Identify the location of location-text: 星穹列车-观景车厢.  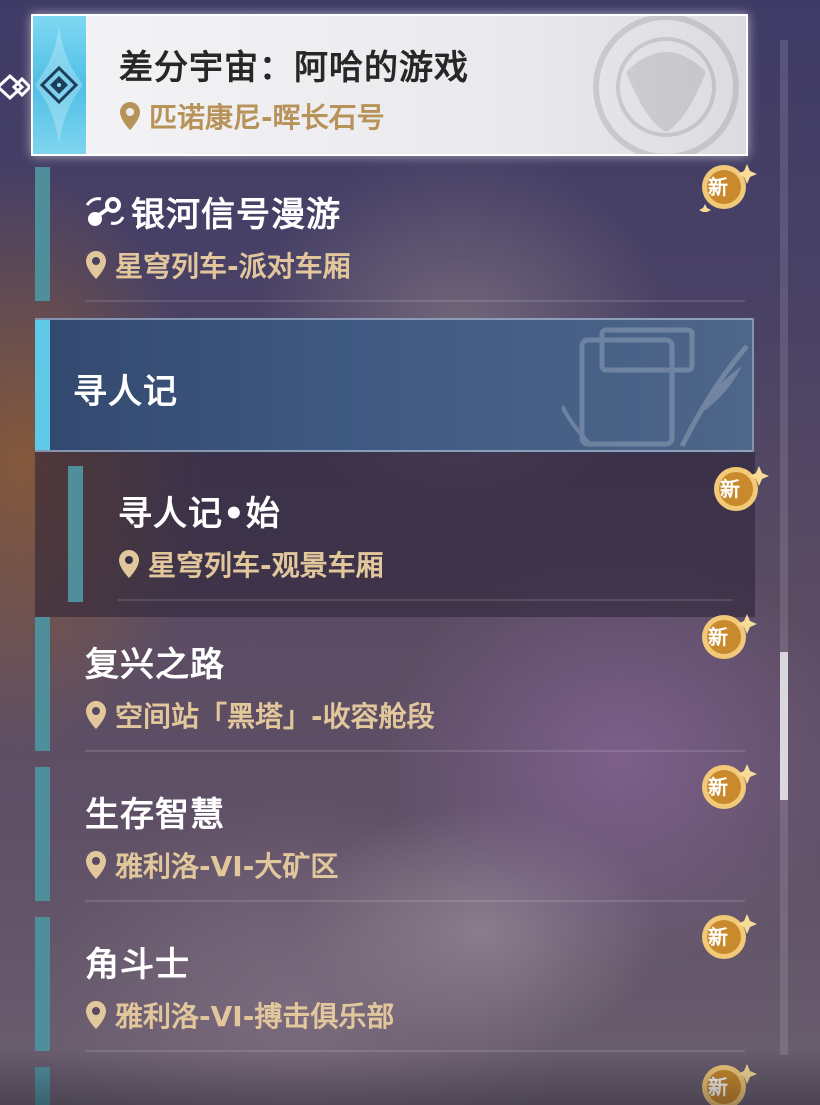
(266, 565).